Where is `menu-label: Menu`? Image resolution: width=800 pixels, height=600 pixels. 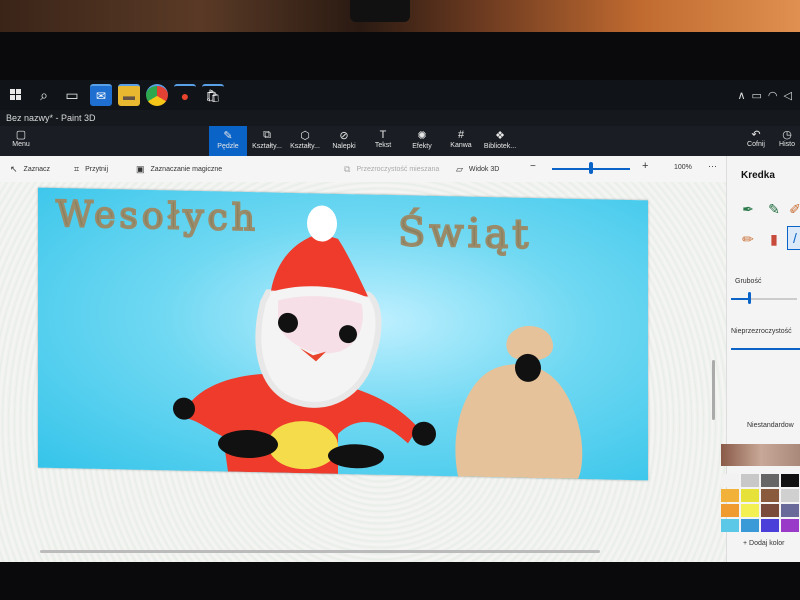
menu-label: Menu is located at coordinates (21, 144).